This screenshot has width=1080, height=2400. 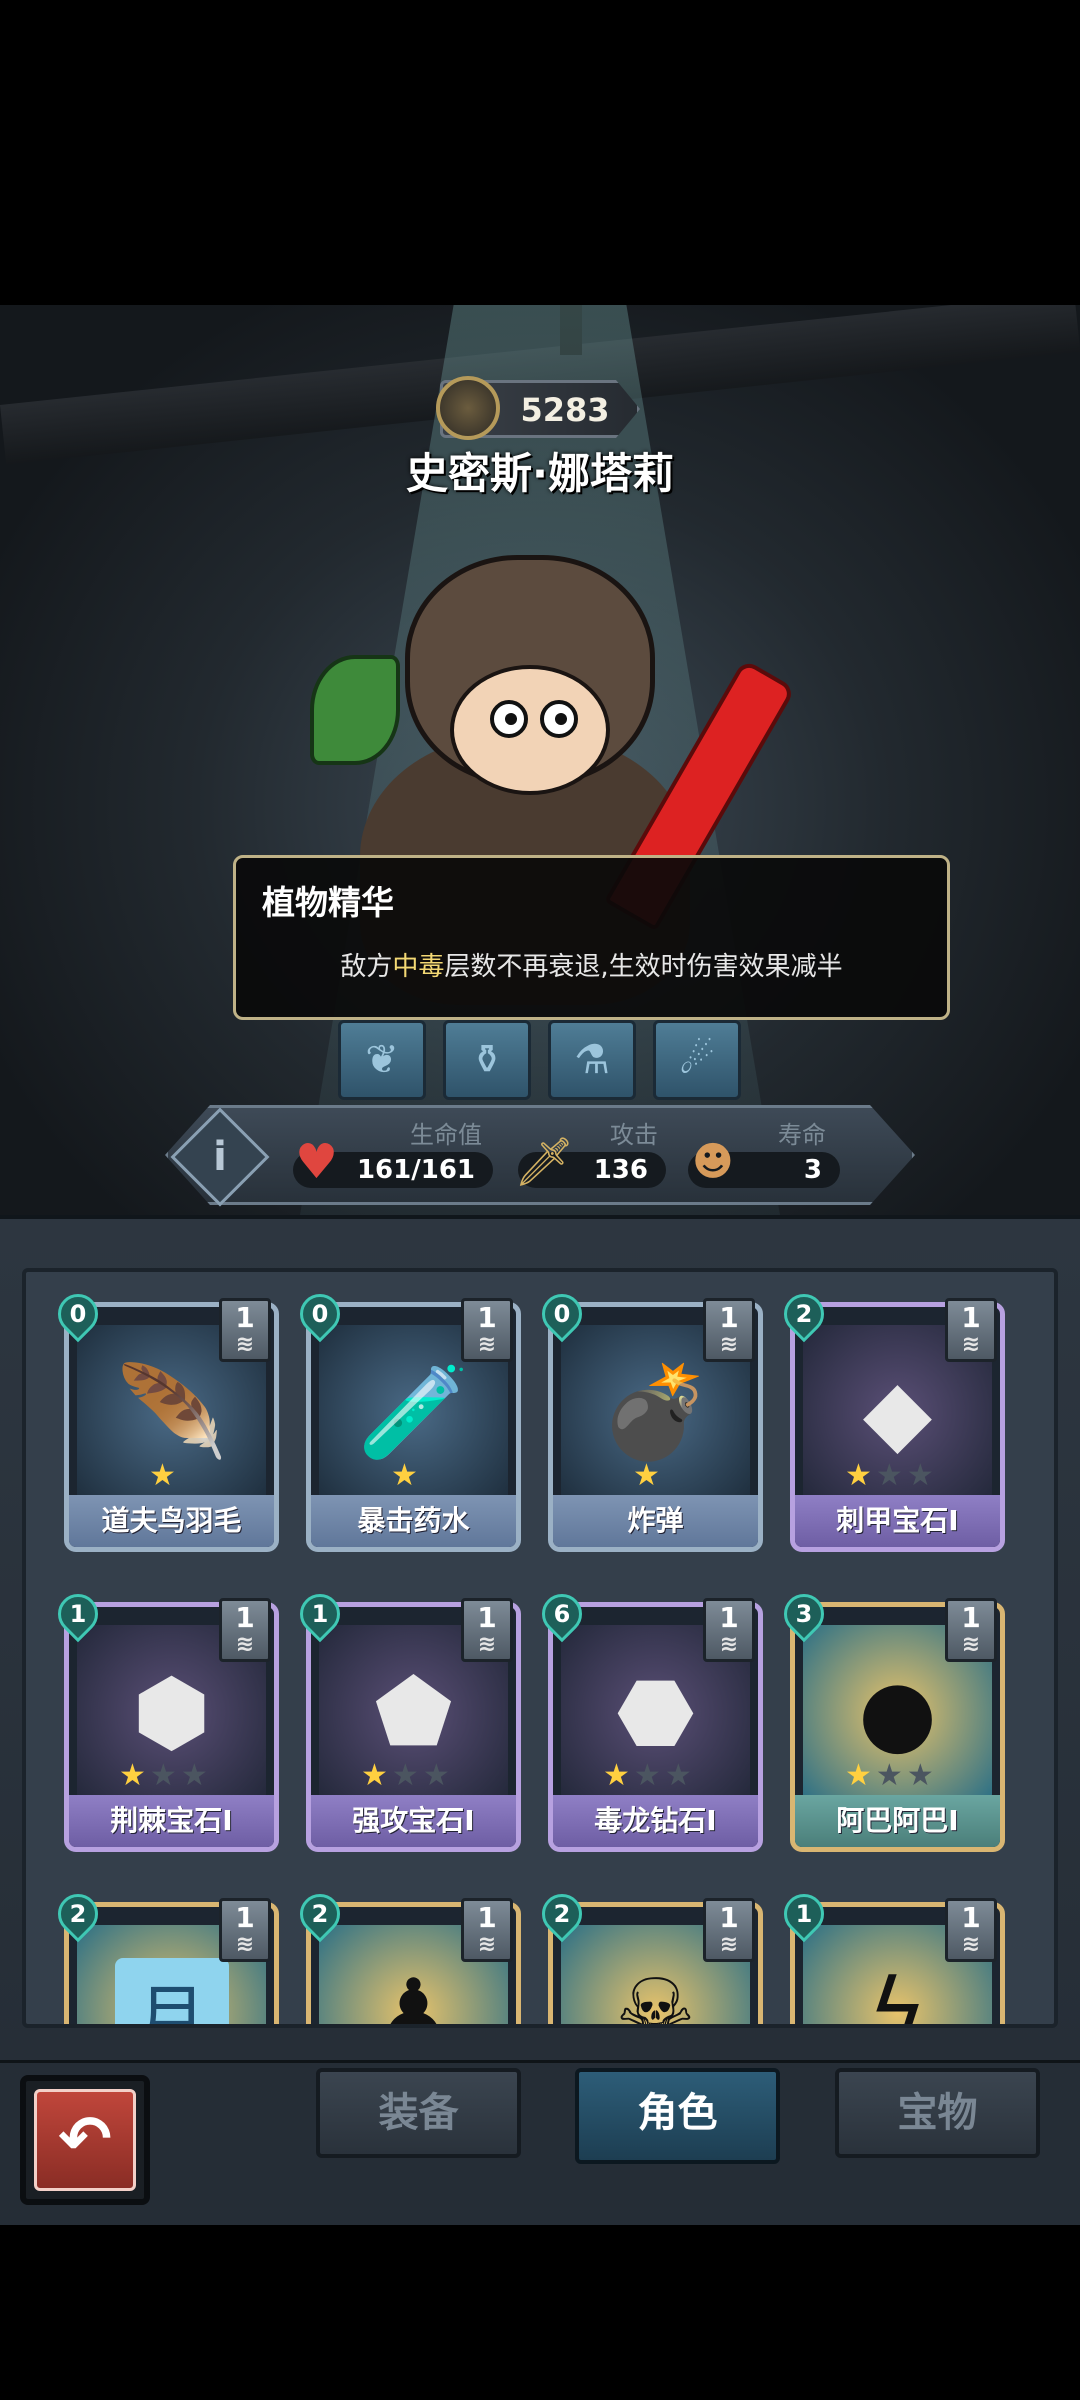 What do you see at coordinates (366, 967) in the screenshot?
I see `desc-prefix: 敌方` at bounding box center [366, 967].